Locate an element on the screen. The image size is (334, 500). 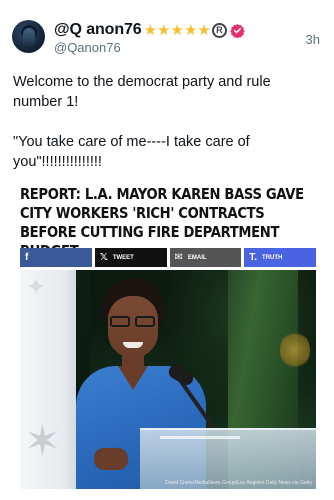
display-name: @Q anon76 is located at coordinates (98, 30).